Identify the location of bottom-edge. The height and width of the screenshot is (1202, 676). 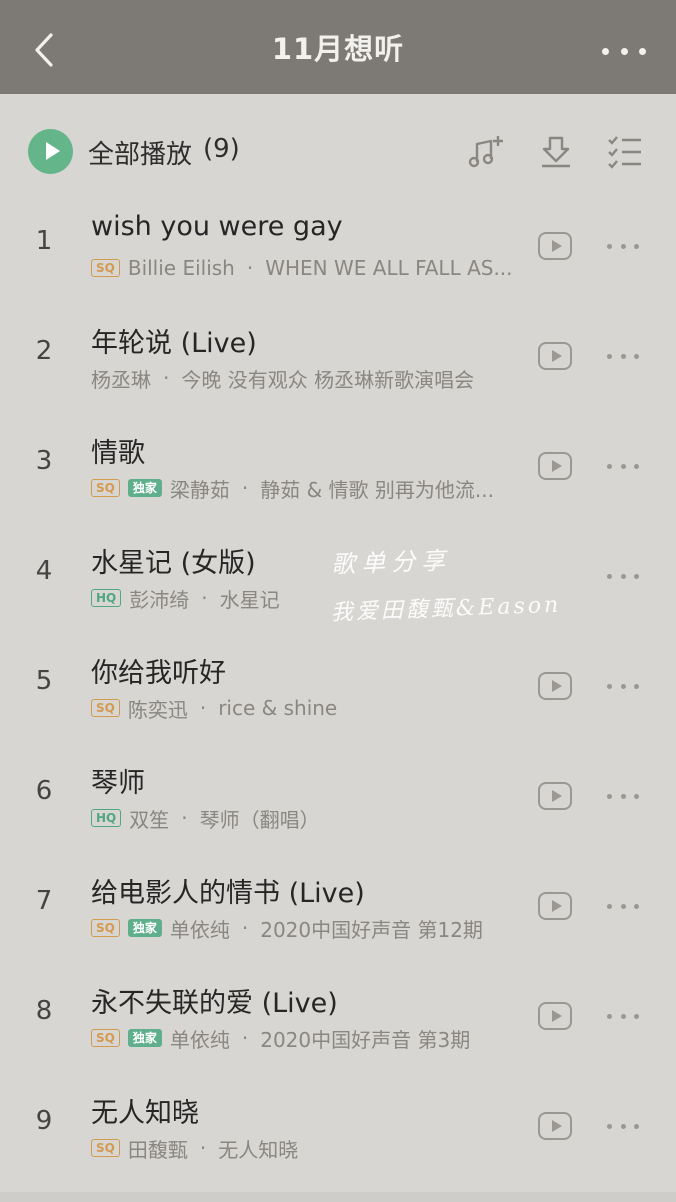
(338, 1197).